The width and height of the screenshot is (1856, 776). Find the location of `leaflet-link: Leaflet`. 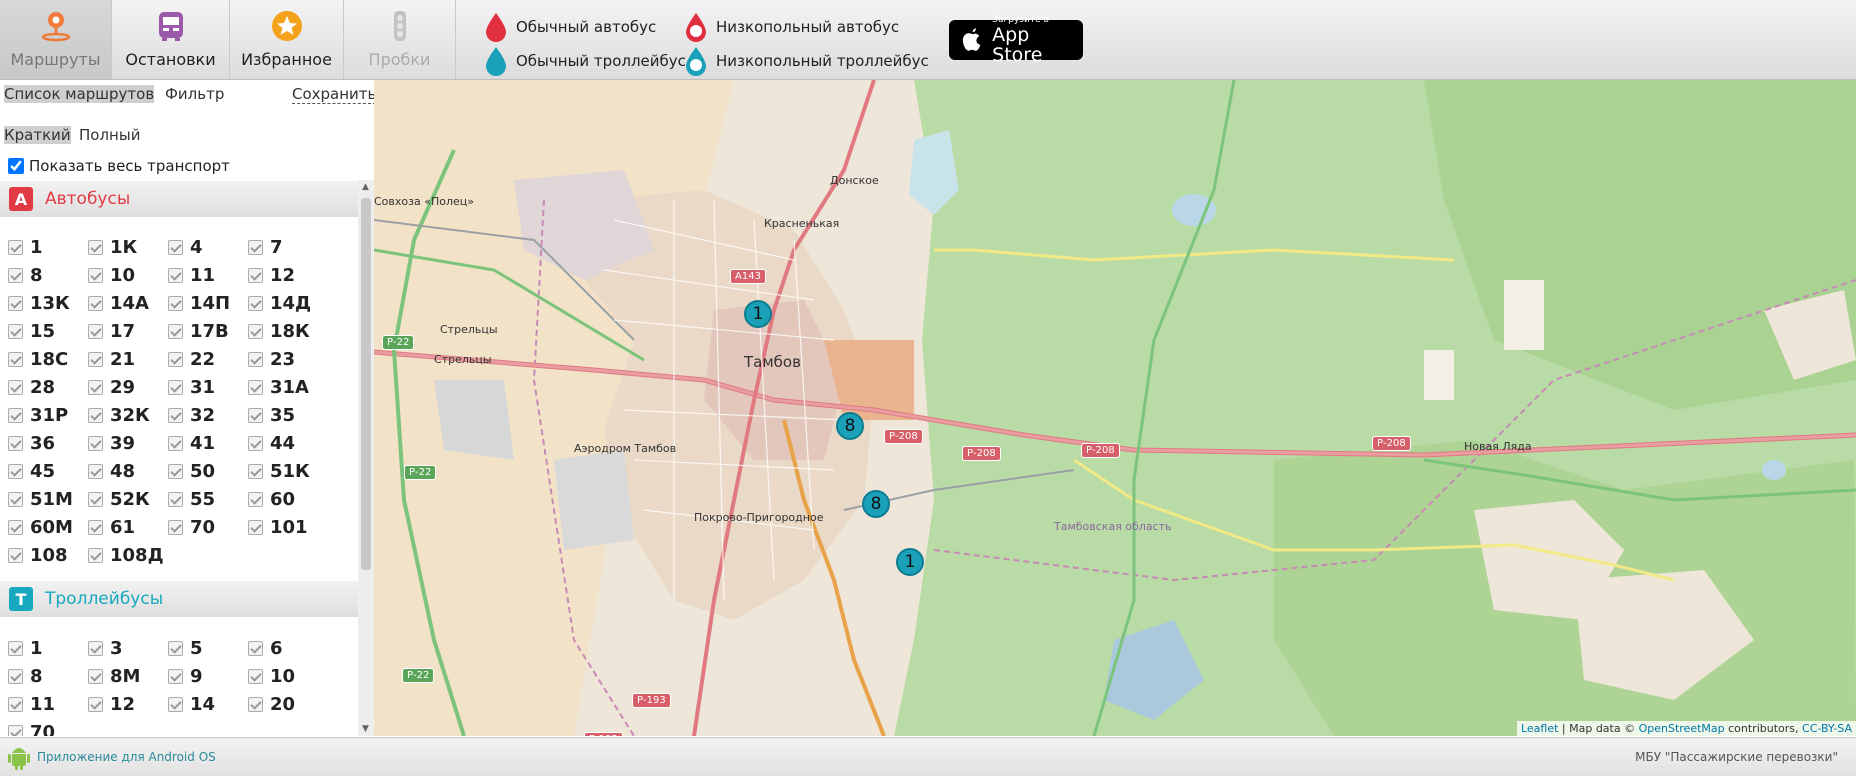

leaflet-link: Leaflet is located at coordinates (1539, 728).